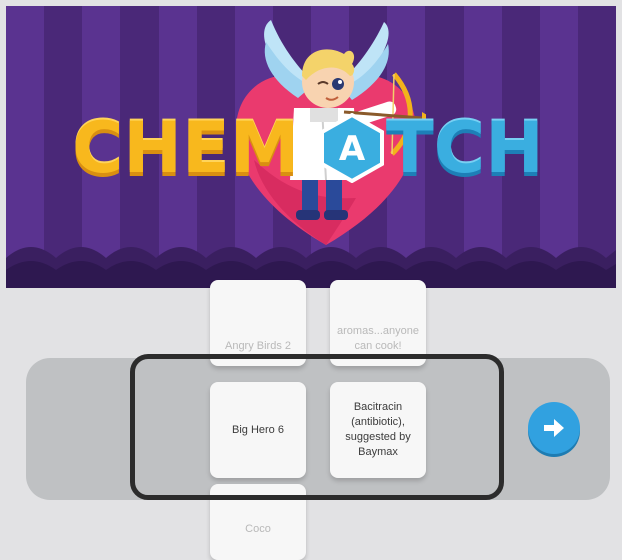 The height and width of the screenshot is (560, 622). I want to click on card-label: Angry Birds 2, so click(258, 346).